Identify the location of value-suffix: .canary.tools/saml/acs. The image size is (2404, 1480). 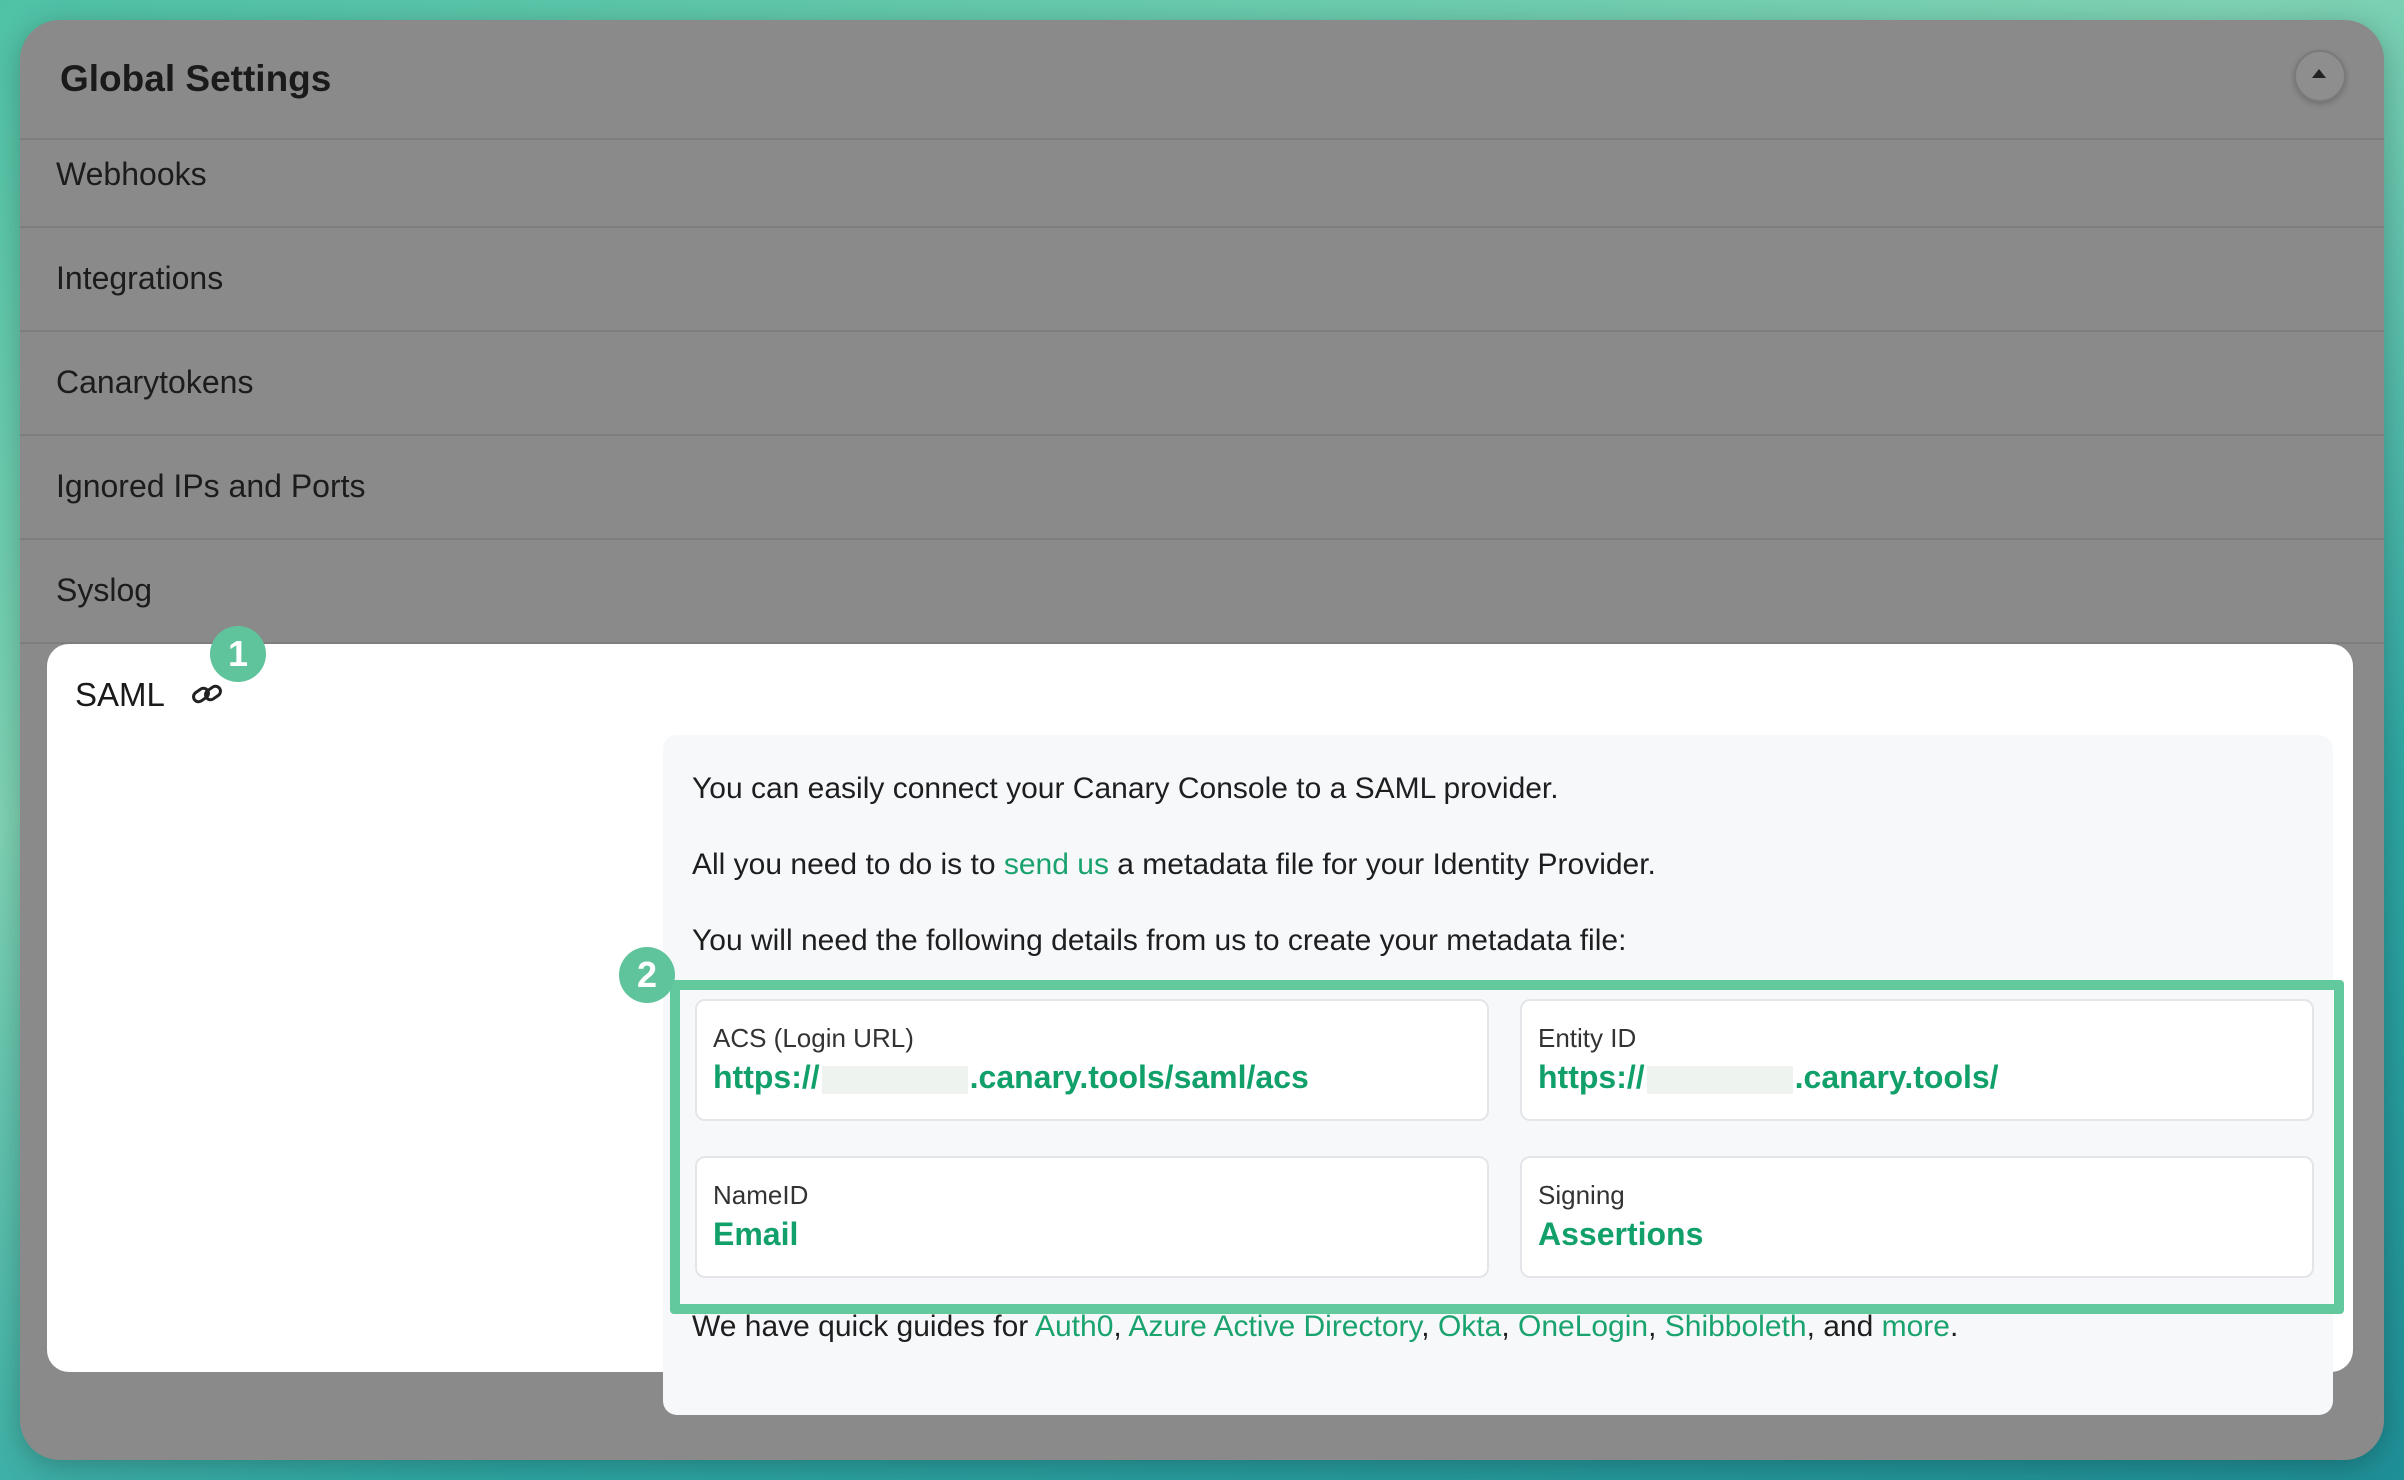
(1139, 1077).